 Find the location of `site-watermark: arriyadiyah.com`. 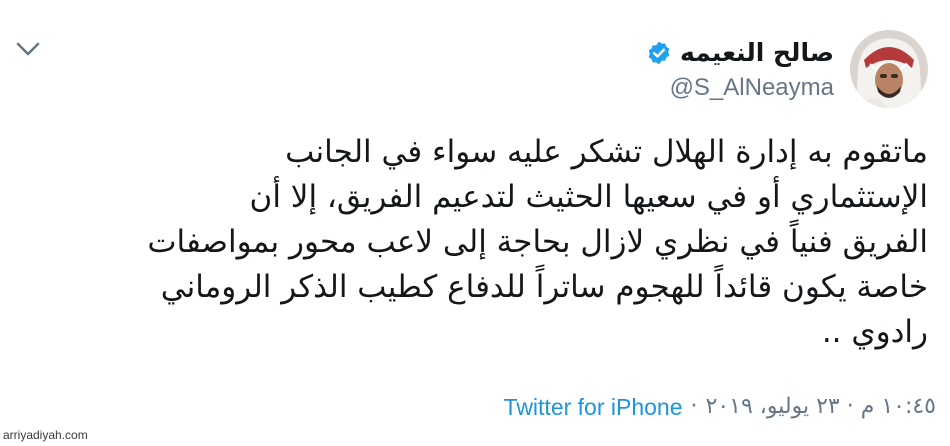

site-watermark: arriyadiyah.com is located at coordinates (45, 435).